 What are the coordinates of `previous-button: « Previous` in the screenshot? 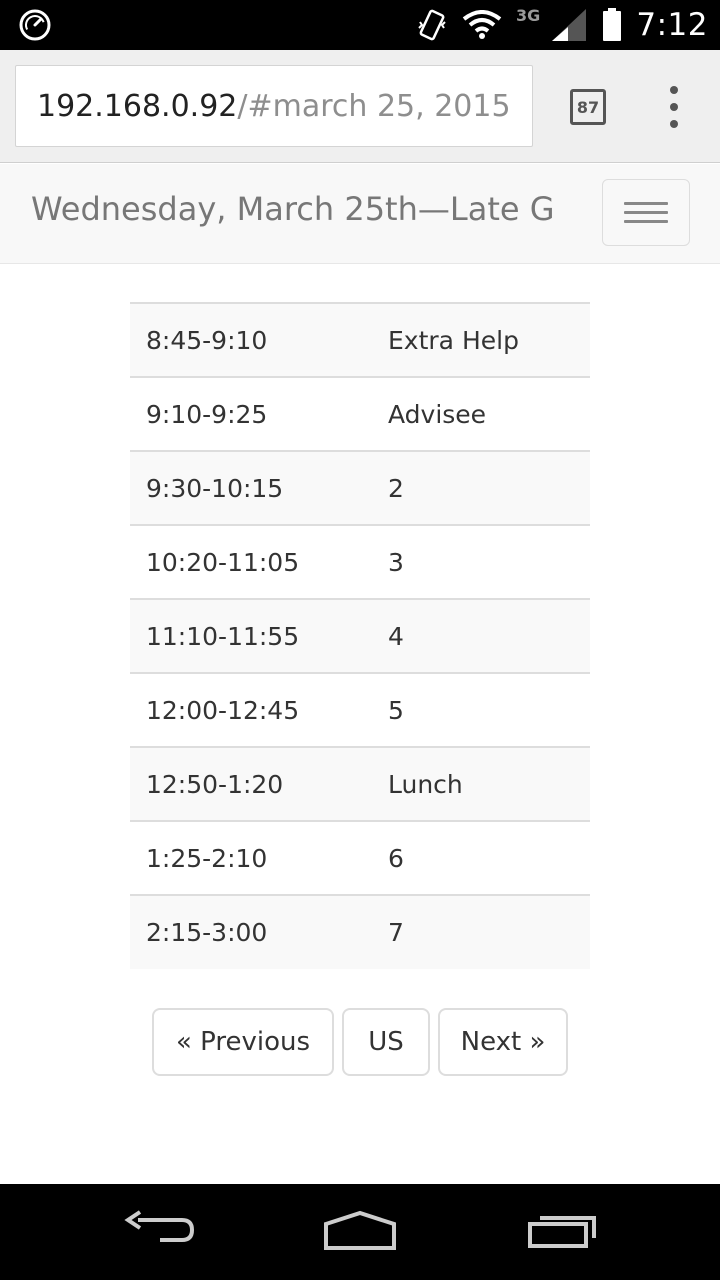 It's located at (243, 1042).